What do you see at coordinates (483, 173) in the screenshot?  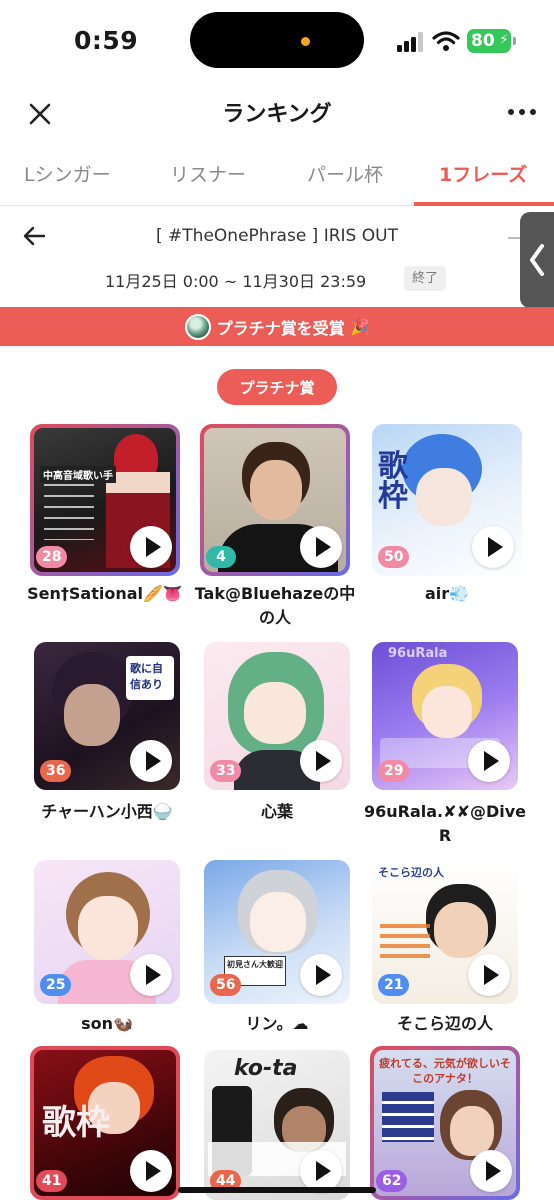 I see `tab-one-phrase: 1フレーズ` at bounding box center [483, 173].